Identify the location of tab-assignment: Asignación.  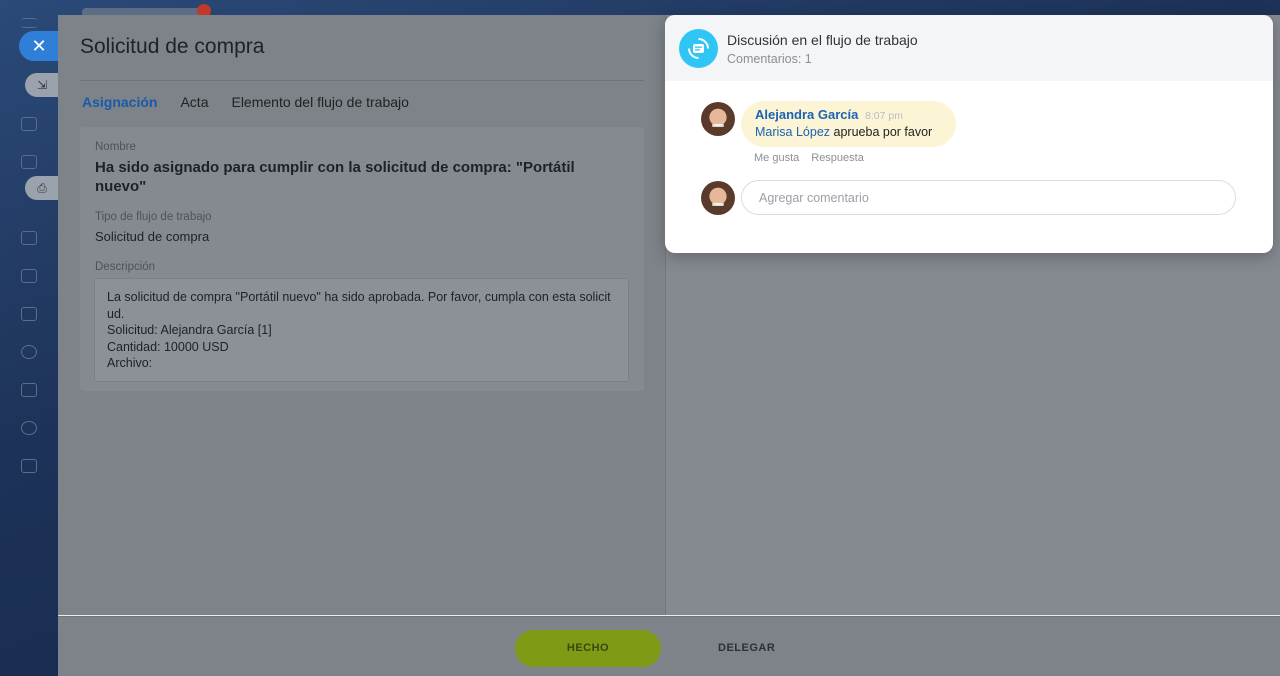
(119, 102).